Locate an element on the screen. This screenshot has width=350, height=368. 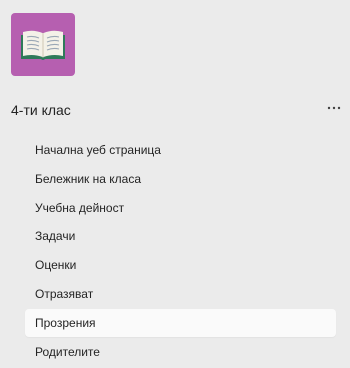
more-horizontal-icon is located at coordinates (334, 108).